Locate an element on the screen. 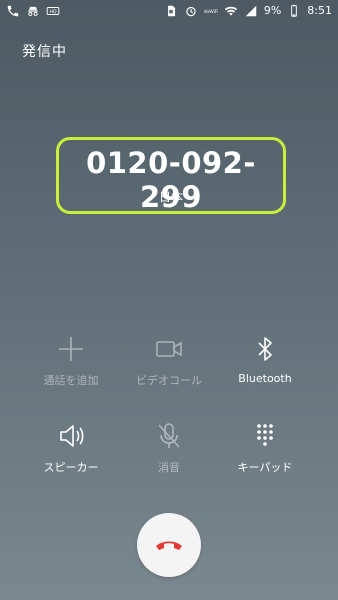 The height and width of the screenshot is (600, 338). video-call-button: ビデオコール is located at coordinates (169, 361).